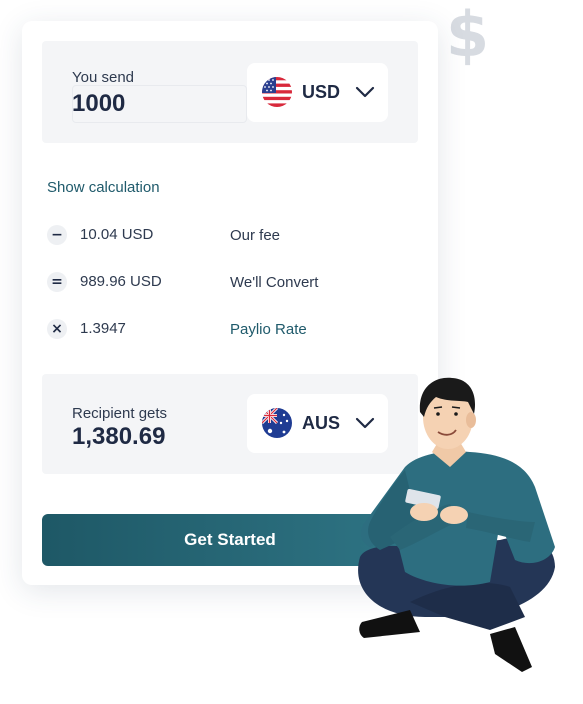 The height and width of the screenshot is (704, 583). I want to click on send-label: You send, so click(103, 77).